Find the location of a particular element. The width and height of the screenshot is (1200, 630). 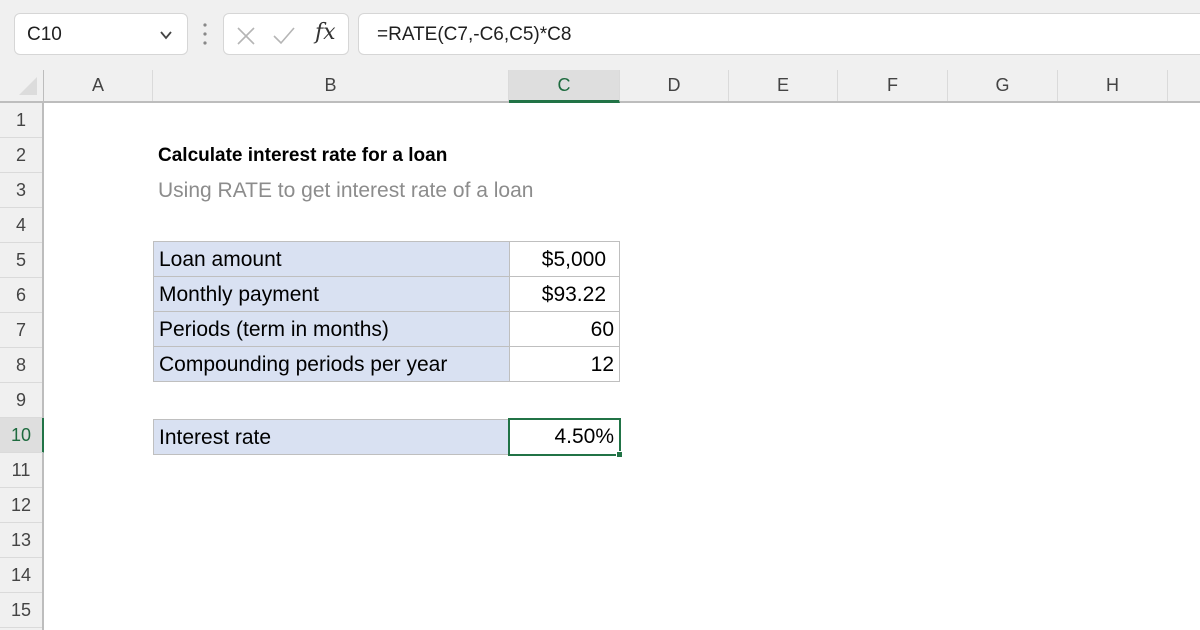

column-headers: A B C D E F G H is located at coordinates (622, 86).